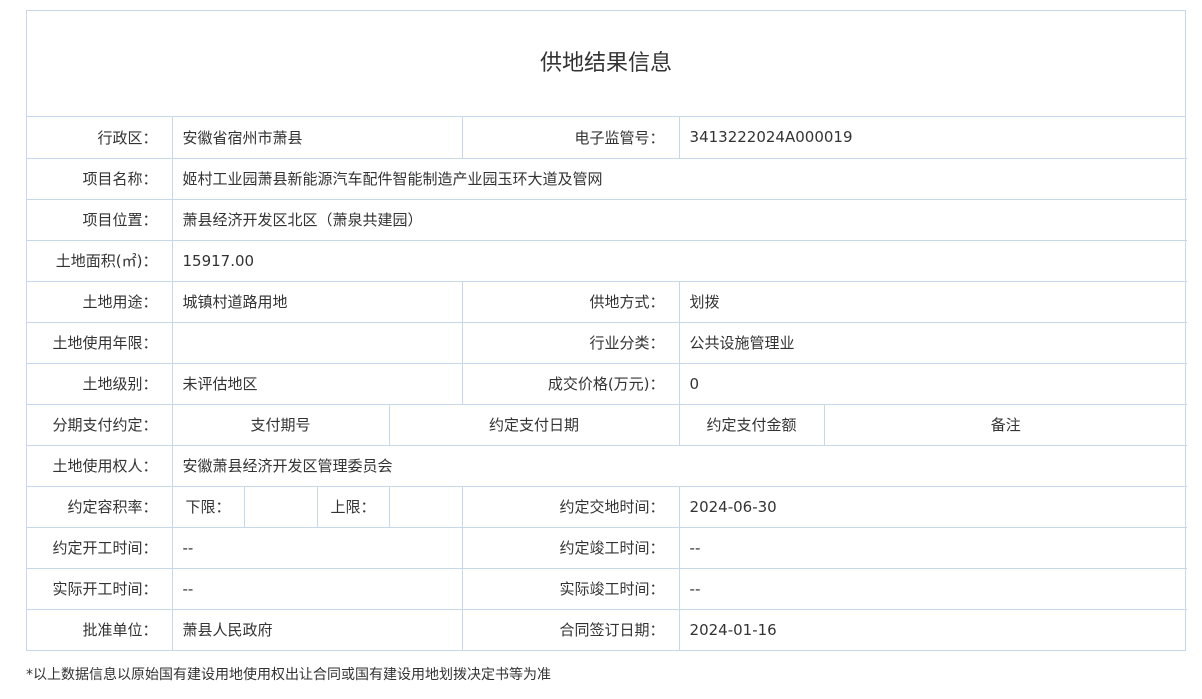  I want to click on row-use-term: 土地使用年限： 行业分类： 公共设施管理业, so click(607, 342).